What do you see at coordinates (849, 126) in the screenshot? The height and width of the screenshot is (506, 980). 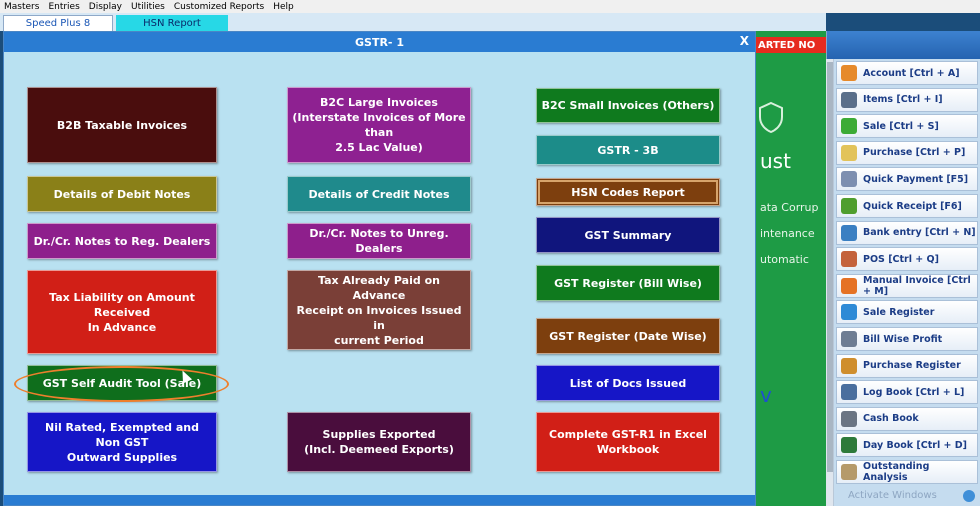 I see `sale-icon` at bounding box center [849, 126].